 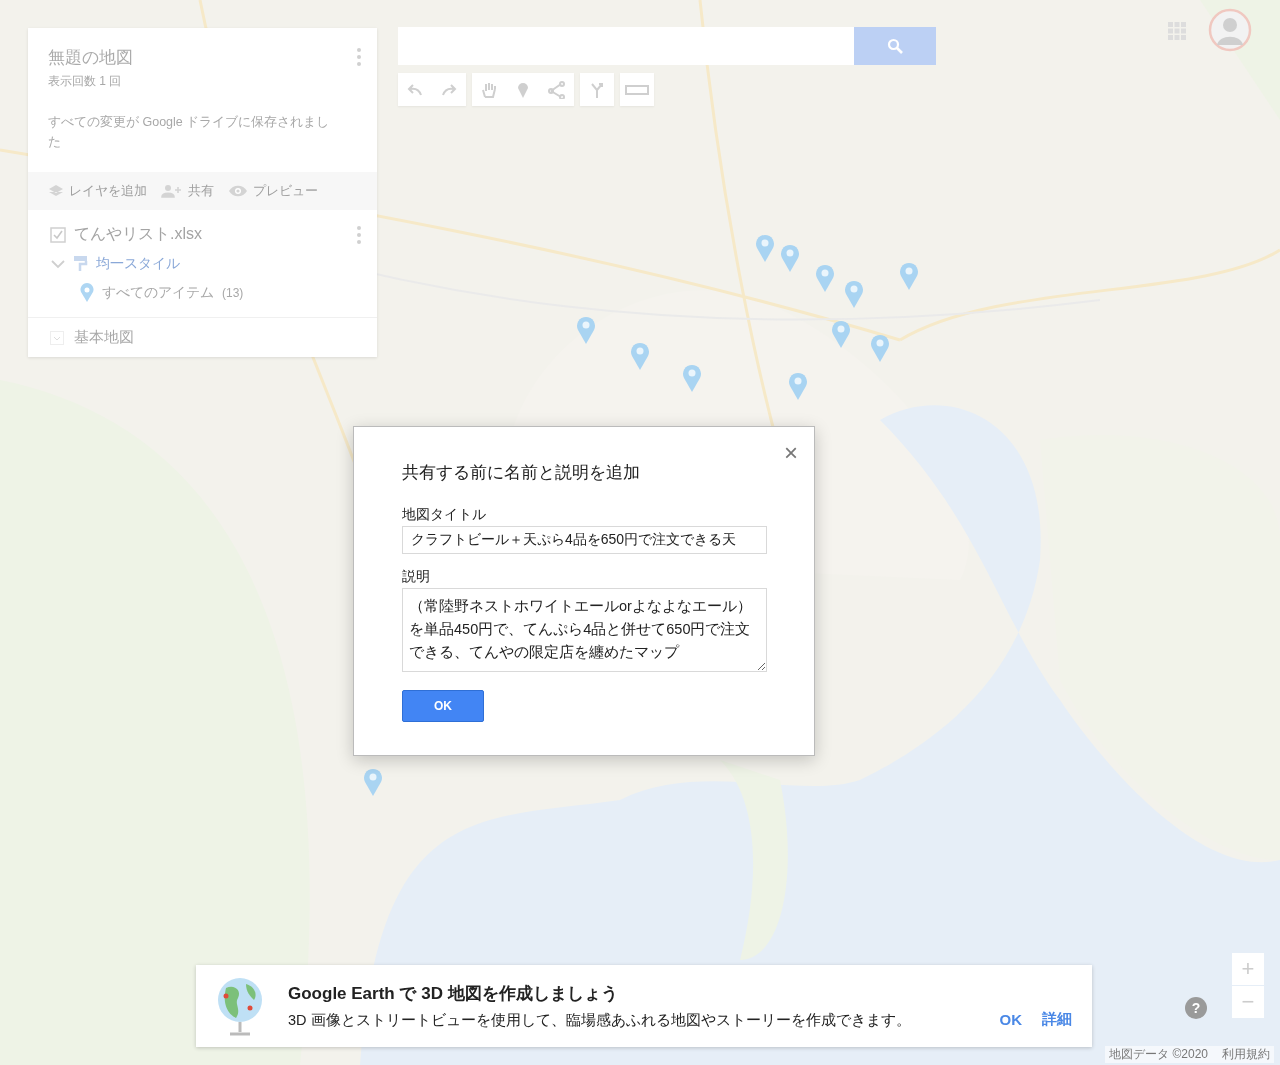 What do you see at coordinates (444, 515) in the screenshot?
I see `field-label: 地図タイトル` at bounding box center [444, 515].